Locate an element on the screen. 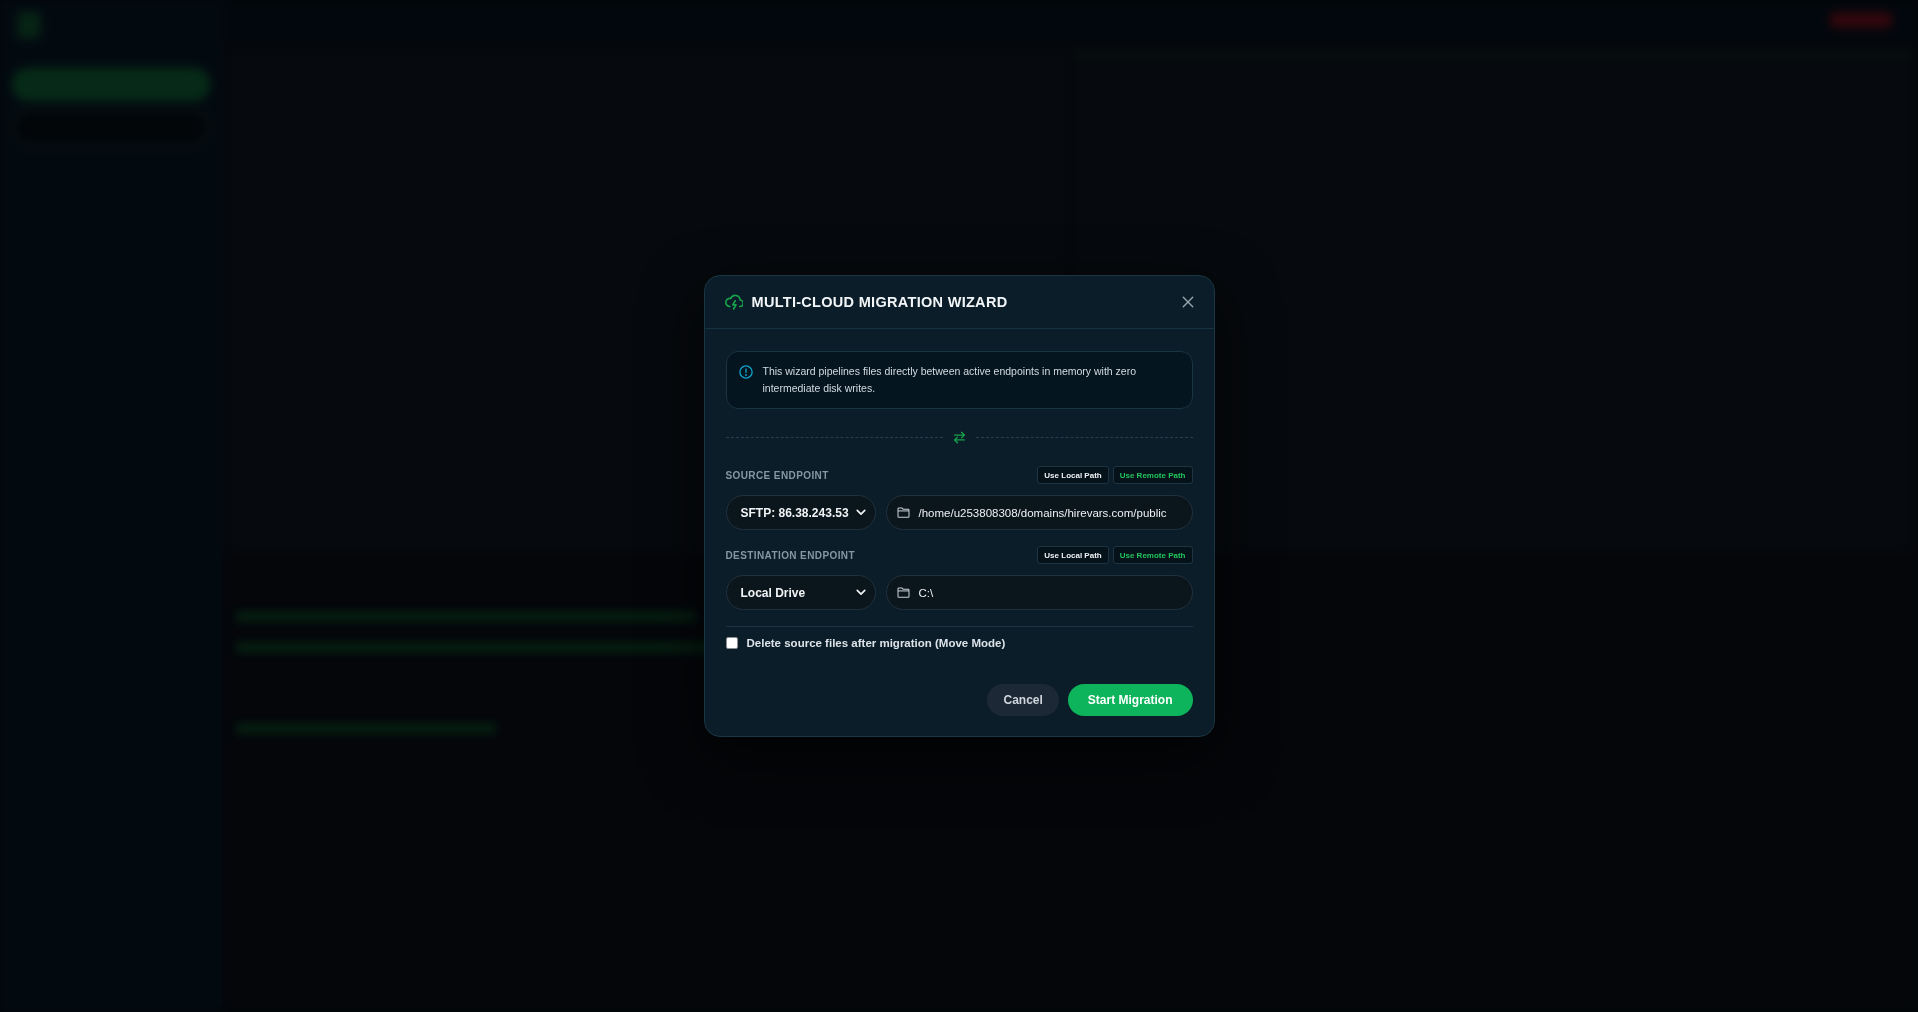 The image size is (1918, 1012). info-icon is located at coordinates (745, 372).